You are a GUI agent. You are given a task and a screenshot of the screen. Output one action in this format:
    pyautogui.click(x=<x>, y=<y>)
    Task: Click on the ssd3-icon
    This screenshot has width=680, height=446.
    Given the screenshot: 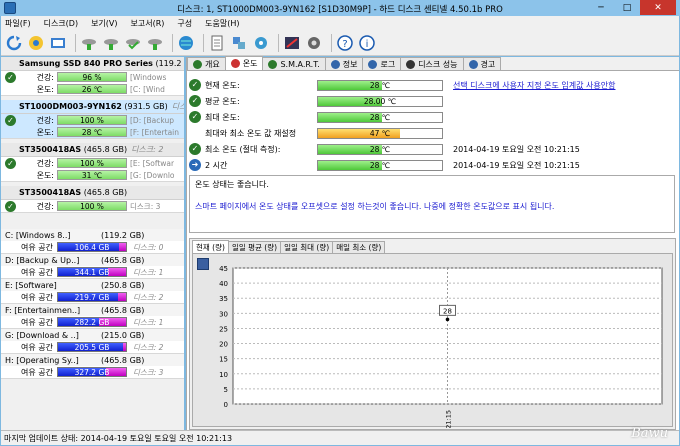 What is the action you would take?
    pyautogui.click(x=133, y=43)
    